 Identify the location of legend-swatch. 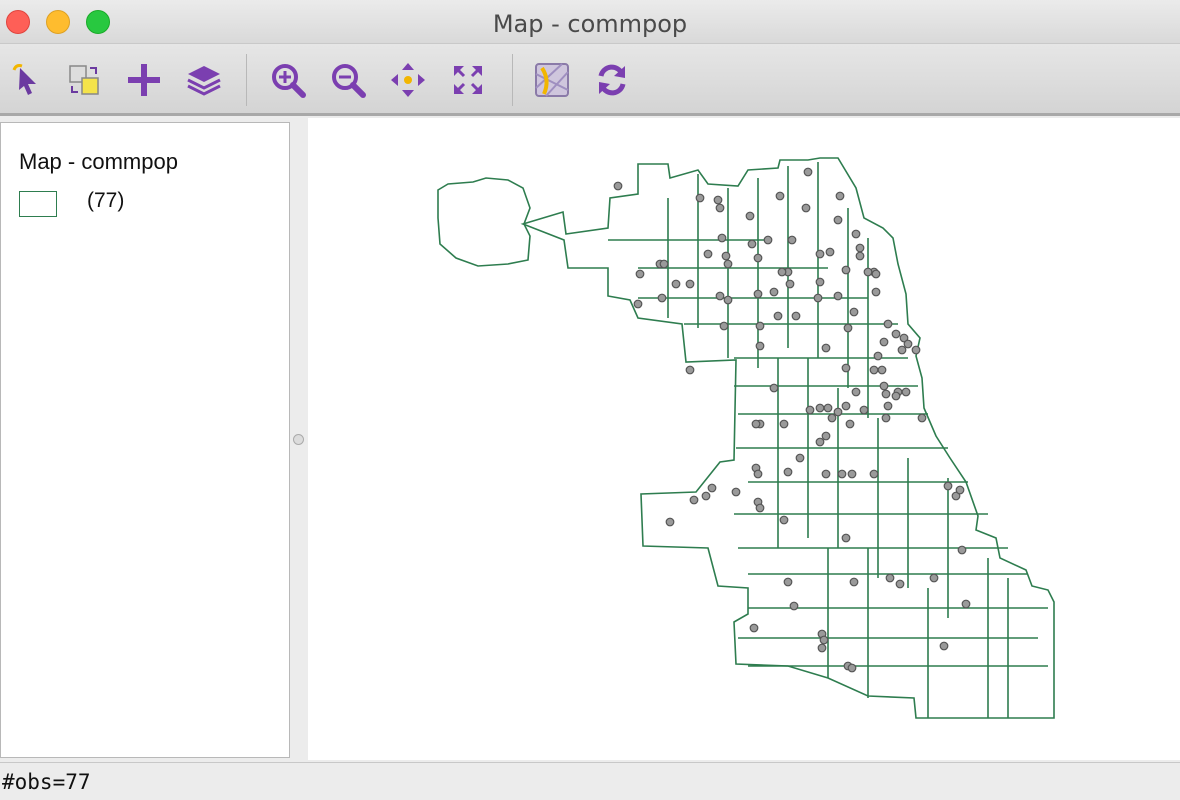
(38, 204).